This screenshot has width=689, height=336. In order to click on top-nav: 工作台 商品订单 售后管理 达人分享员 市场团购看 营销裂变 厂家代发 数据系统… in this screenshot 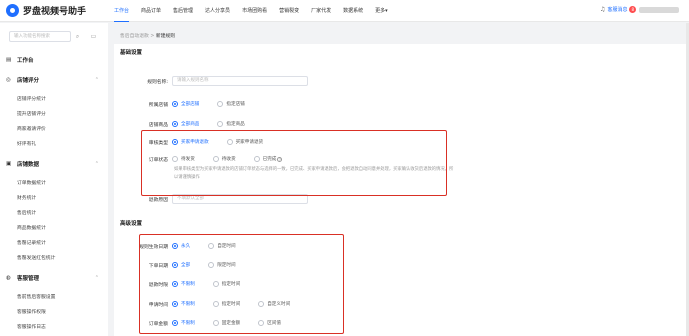, I will do `click(257, 11)`.